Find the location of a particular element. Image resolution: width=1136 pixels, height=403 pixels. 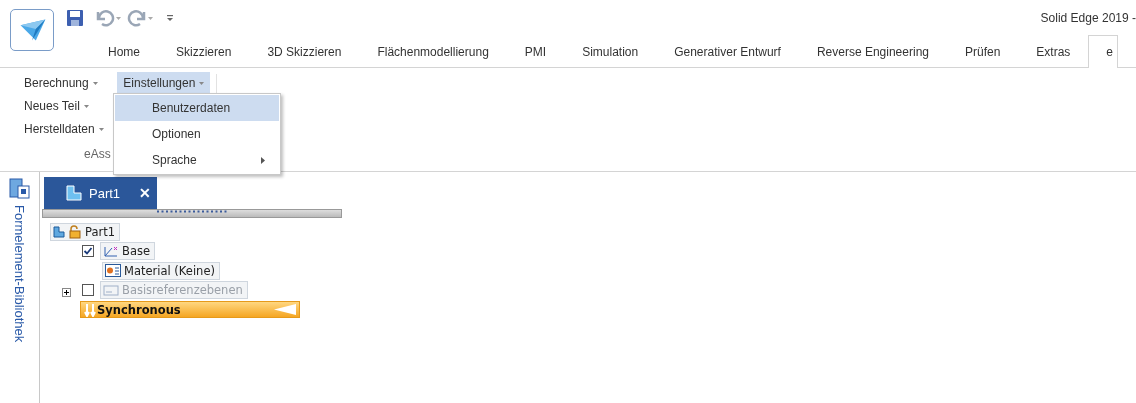

group-label: eAss is located at coordinates (97, 154).